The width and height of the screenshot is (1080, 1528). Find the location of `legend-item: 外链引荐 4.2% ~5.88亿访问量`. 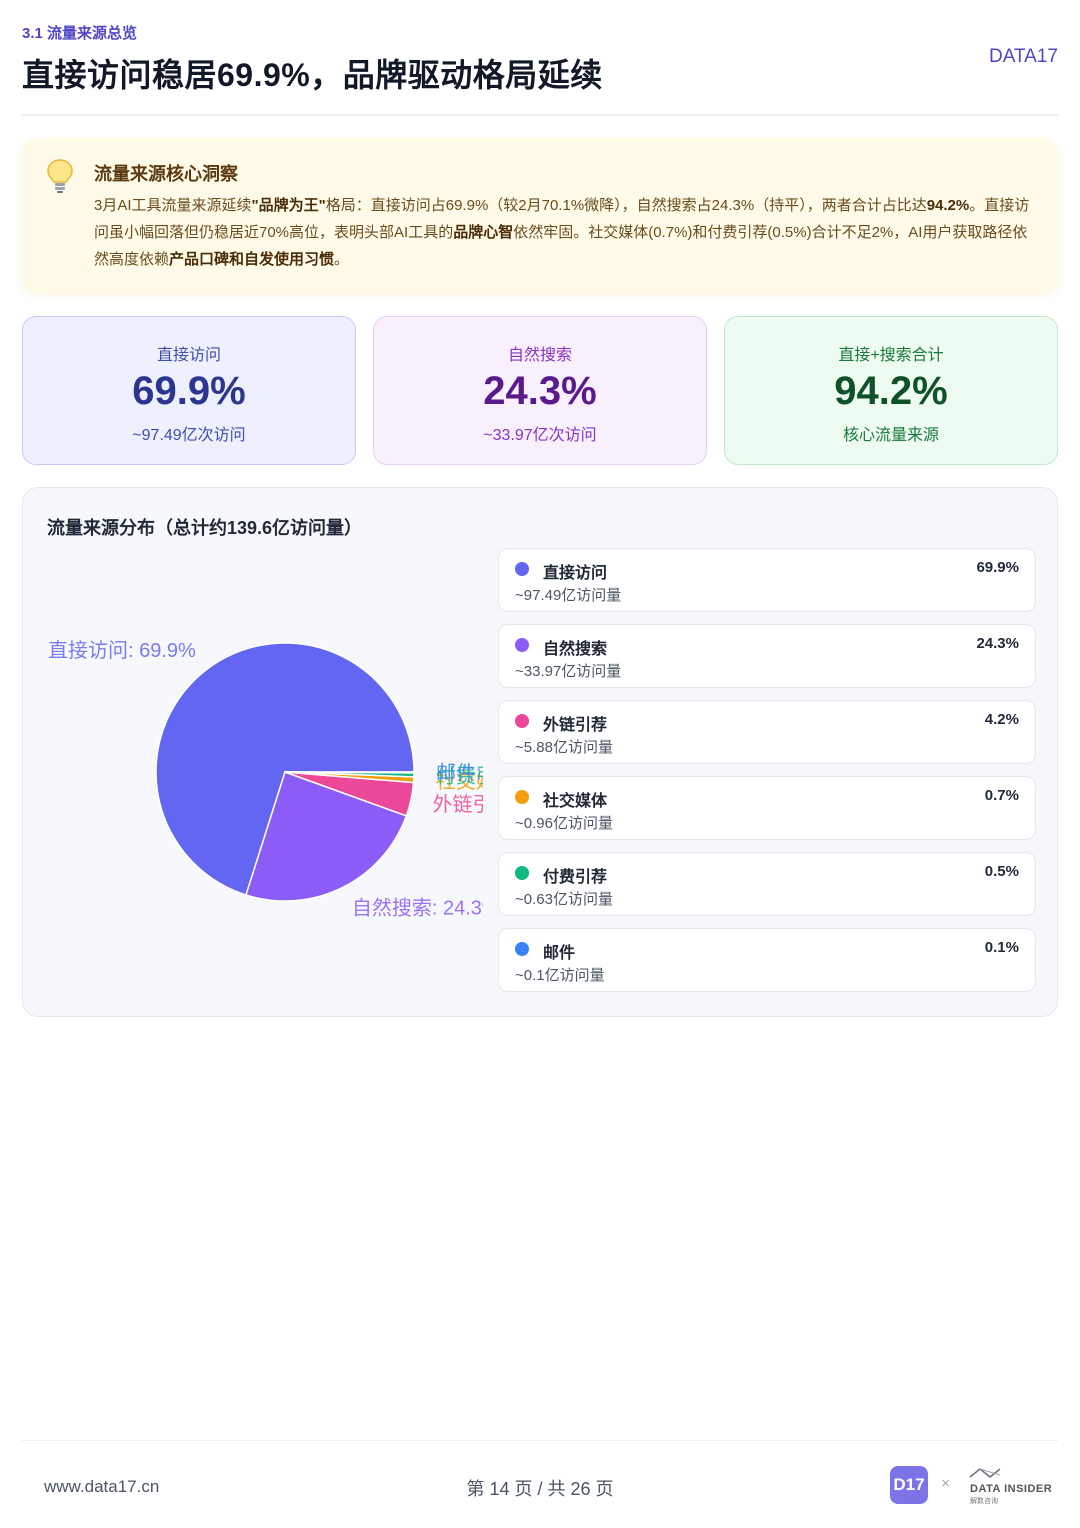

legend-item: 外链引荐 4.2% ~5.88亿访问量 is located at coordinates (767, 732).